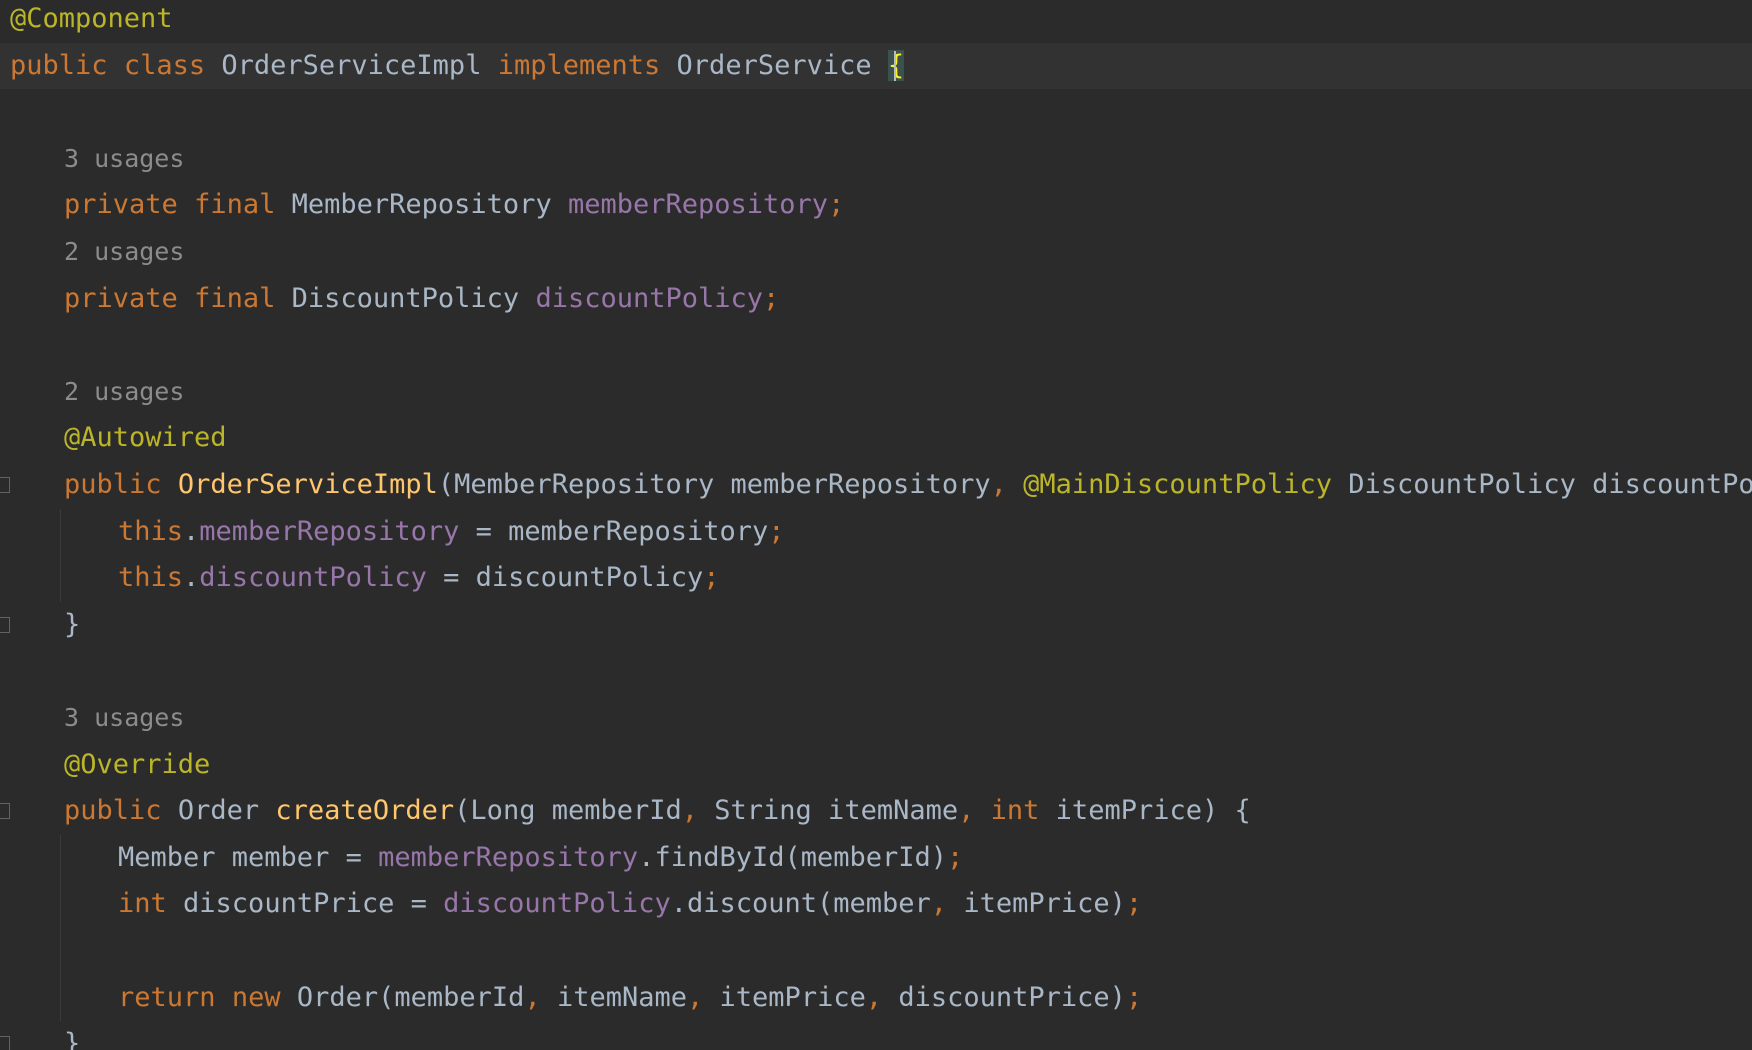  What do you see at coordinates (113, 484) in the screenshot?
I see `code-token: public` at bounding box center [113, 484].